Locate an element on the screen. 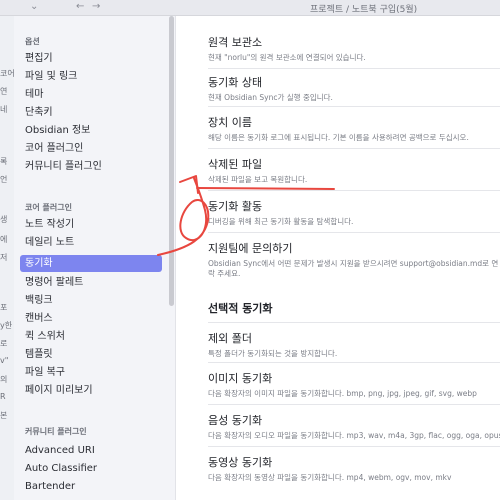 The width and height of the screenshot is (500, 500). setting-name: 장치 이름 is located at coordinates (230, 122).